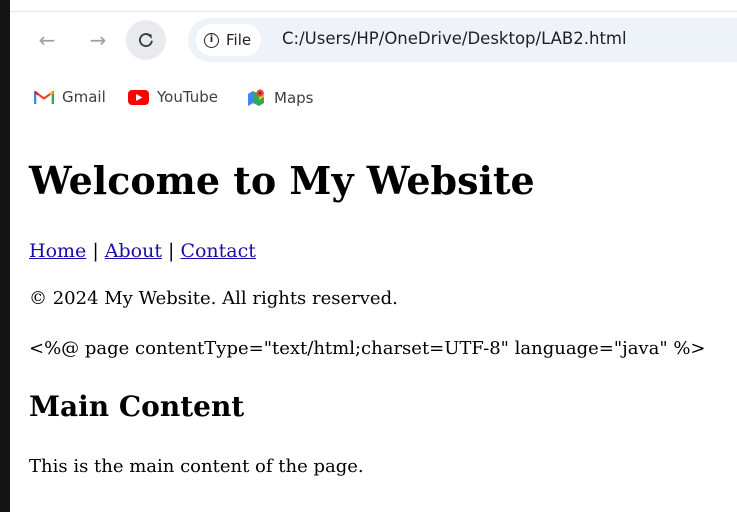 This screenshot has height=512, width=737. I want to click on window-left-edge, so click(5, 256).